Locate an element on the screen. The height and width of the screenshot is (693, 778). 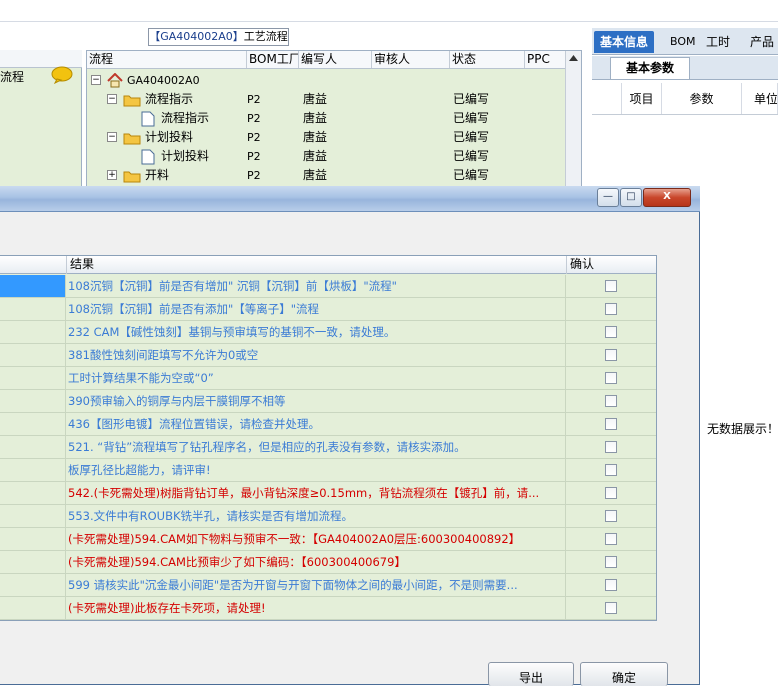
result-row: 553.文件中有ROUBK铣半孔，请核实是否有增加流程。 is located at coordinates (328, 516).